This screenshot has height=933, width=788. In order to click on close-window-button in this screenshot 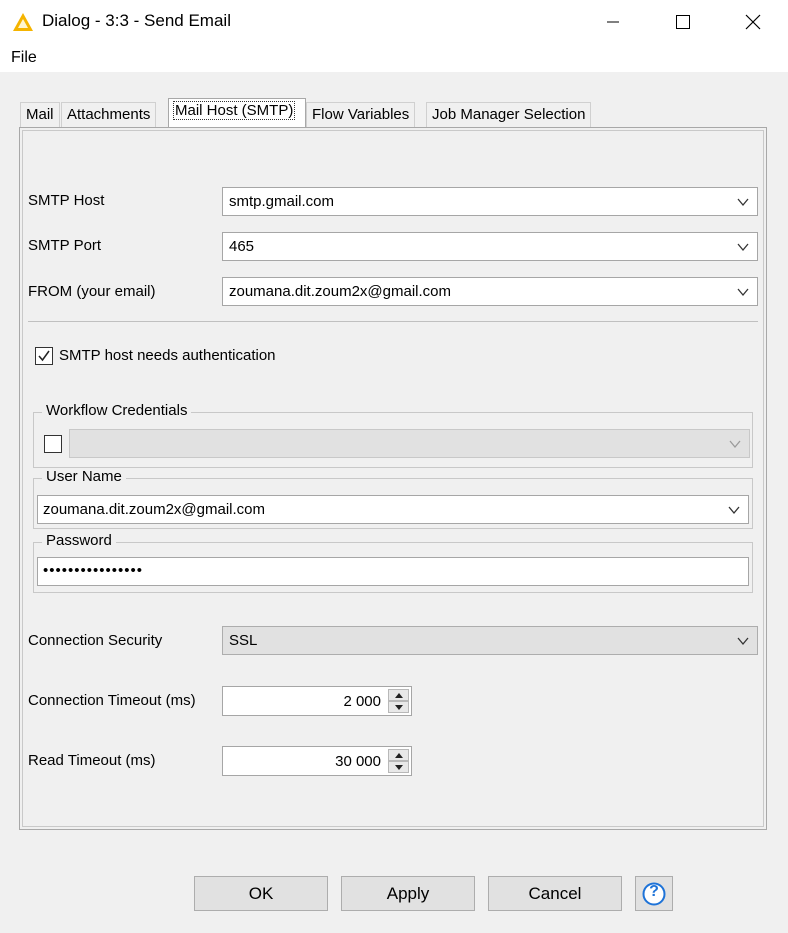, I will do `click(753, 22)`.